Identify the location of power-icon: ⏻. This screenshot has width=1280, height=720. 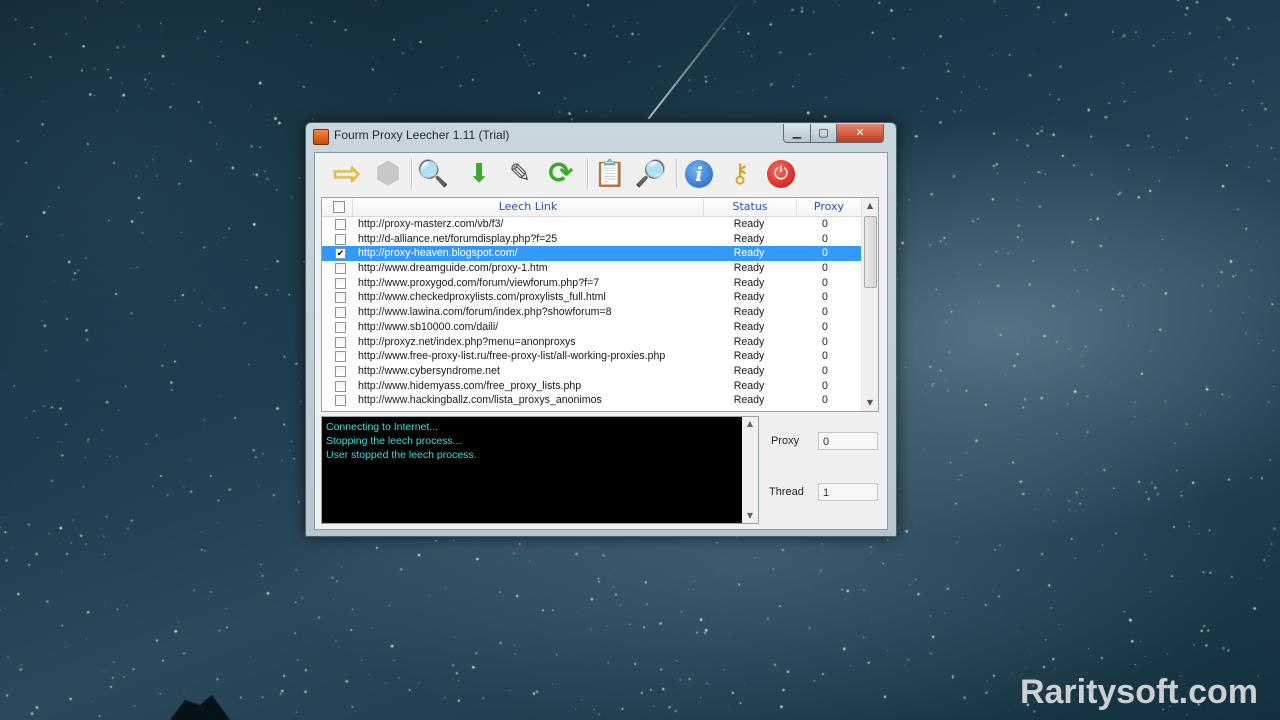
(781, 174).